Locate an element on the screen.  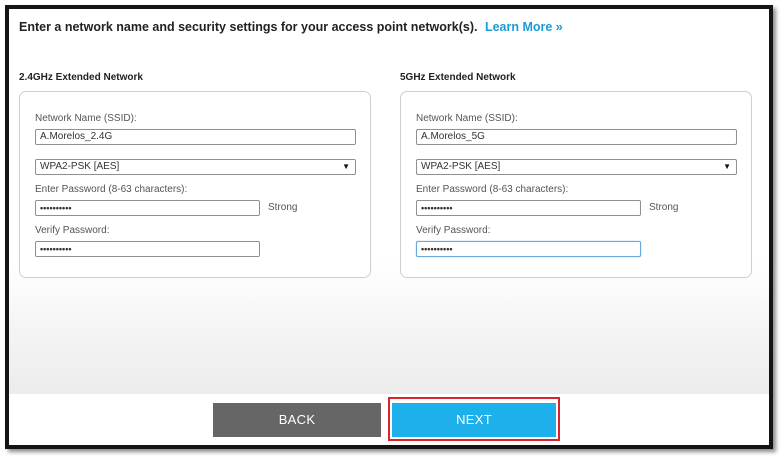
security-select-5ghz: WPA2-PSK [AES] ▼ is located at coordinates (576, 167).